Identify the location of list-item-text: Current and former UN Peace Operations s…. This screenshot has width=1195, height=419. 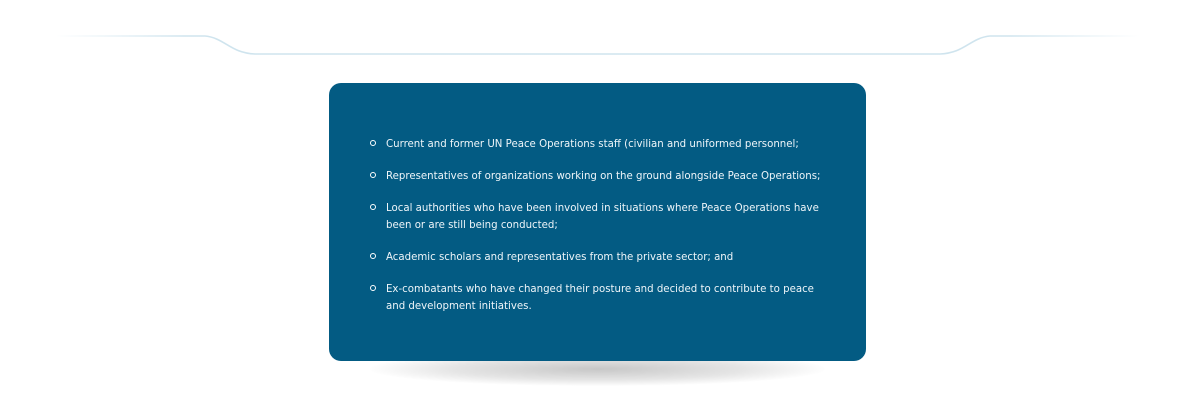
(592, 144).